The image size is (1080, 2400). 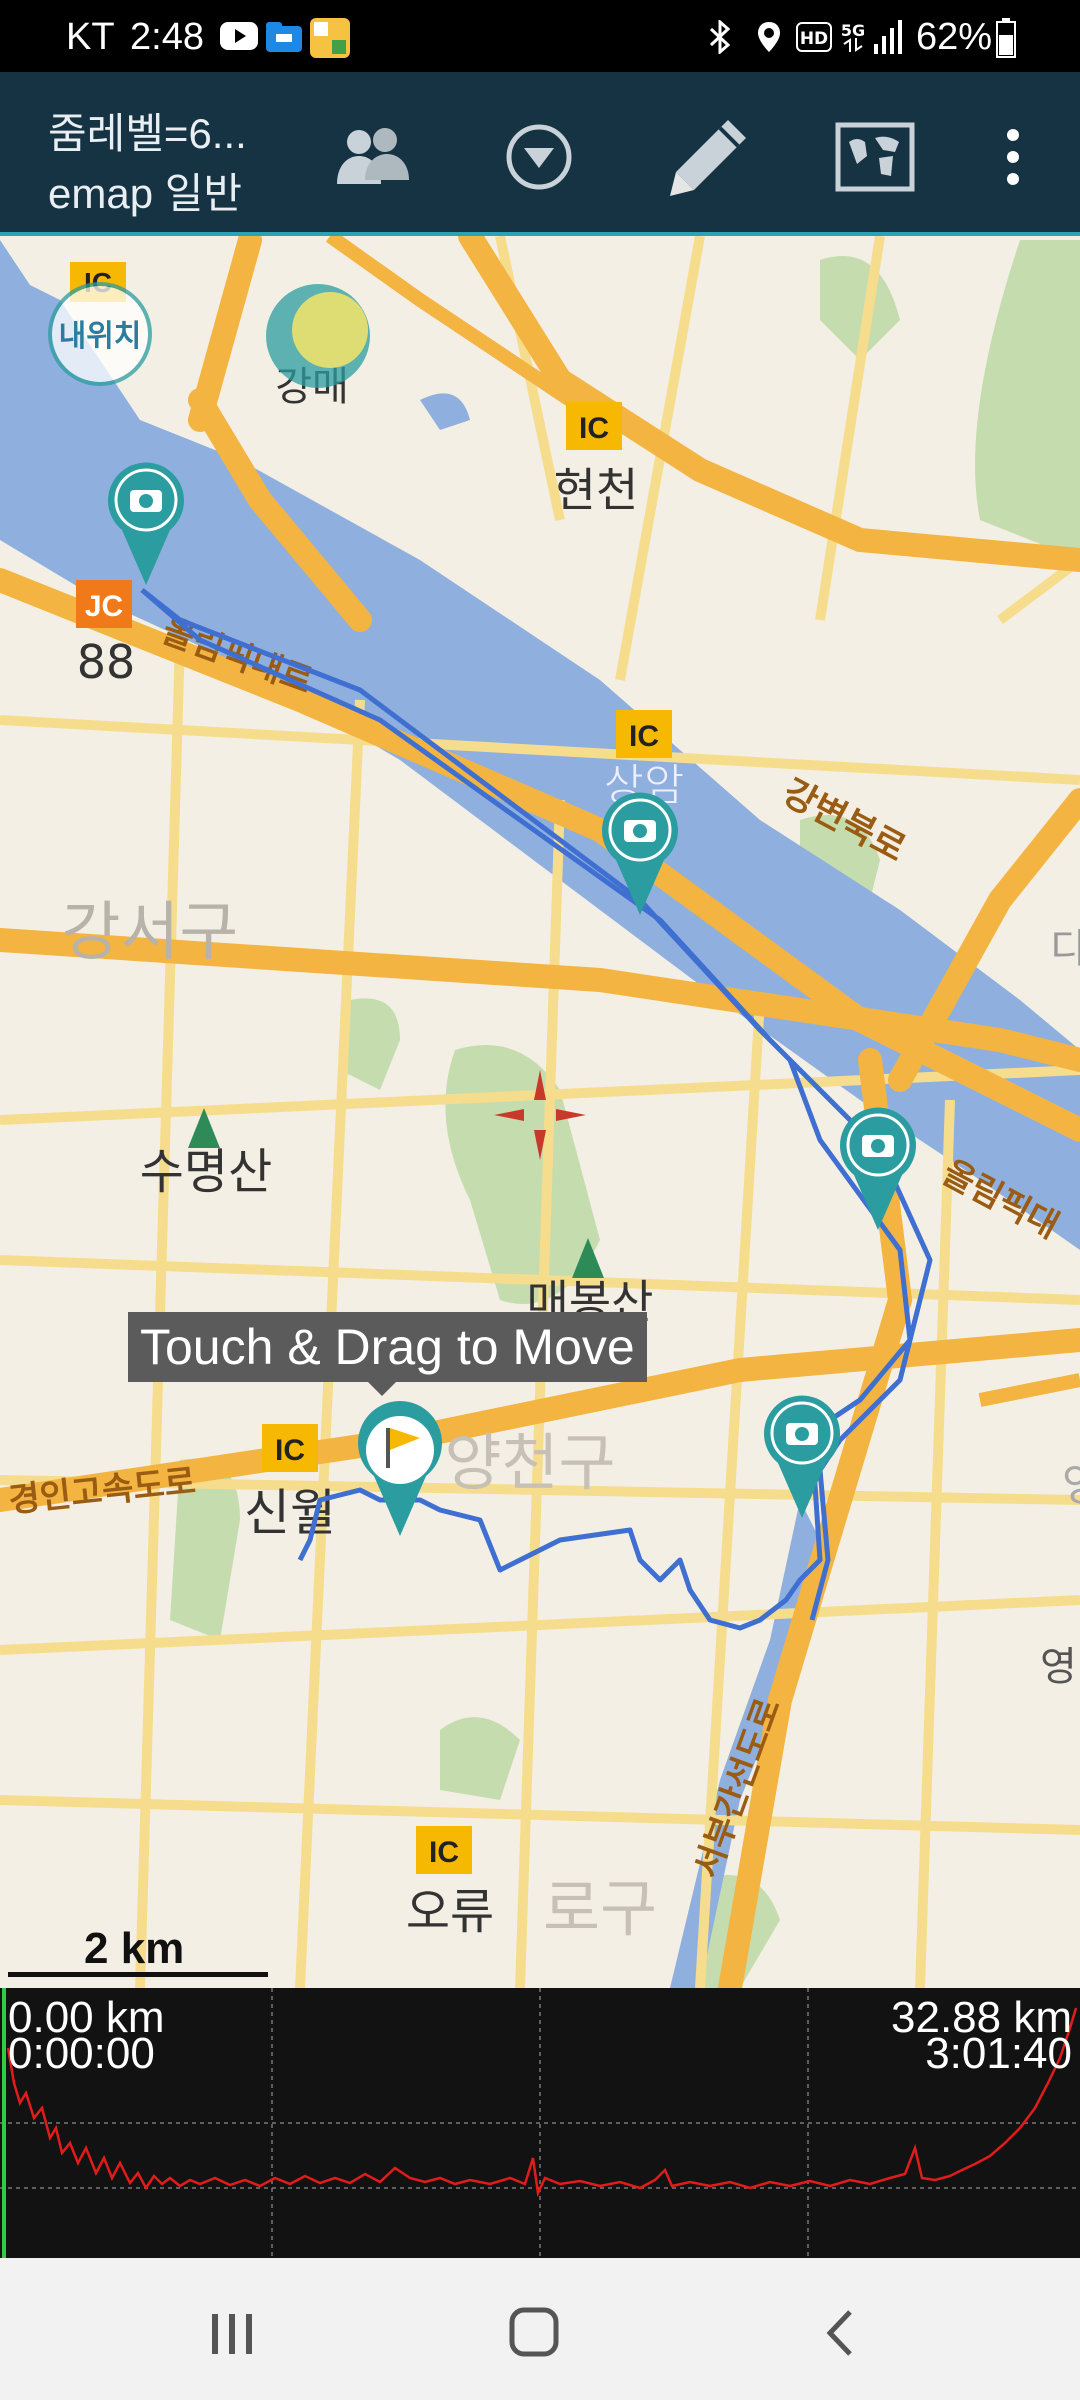 I want to click on gps-accuracy-indicator, so click(x=318, y=336).